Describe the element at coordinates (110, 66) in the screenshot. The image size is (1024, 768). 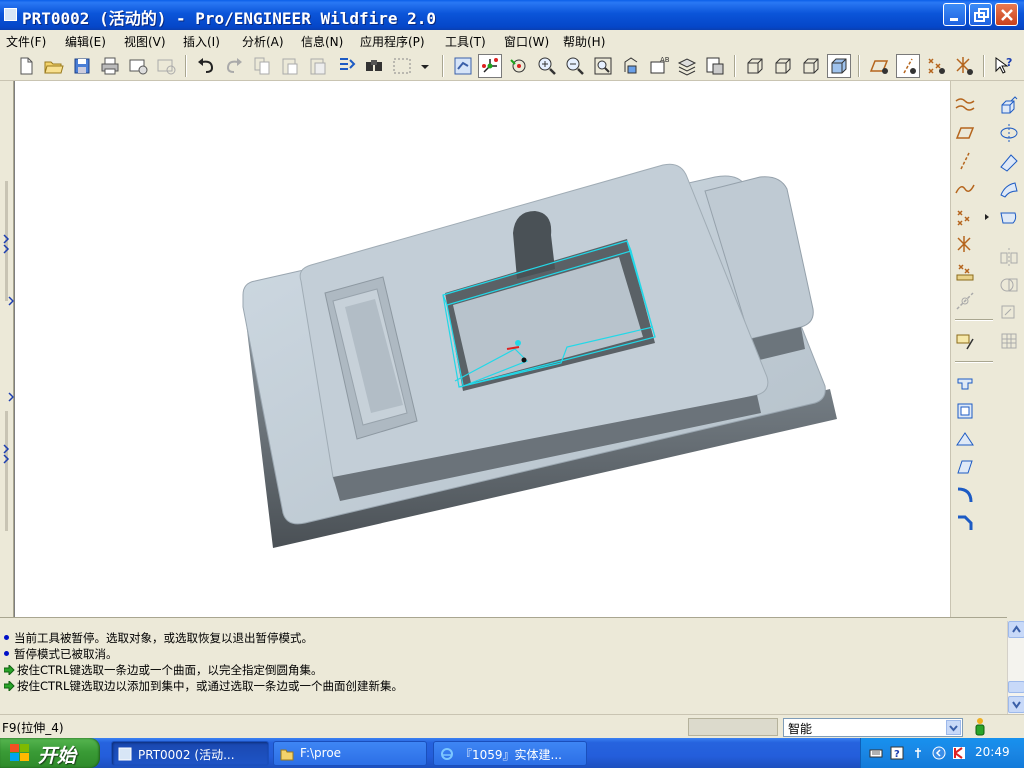
I see `print-button` at that location.